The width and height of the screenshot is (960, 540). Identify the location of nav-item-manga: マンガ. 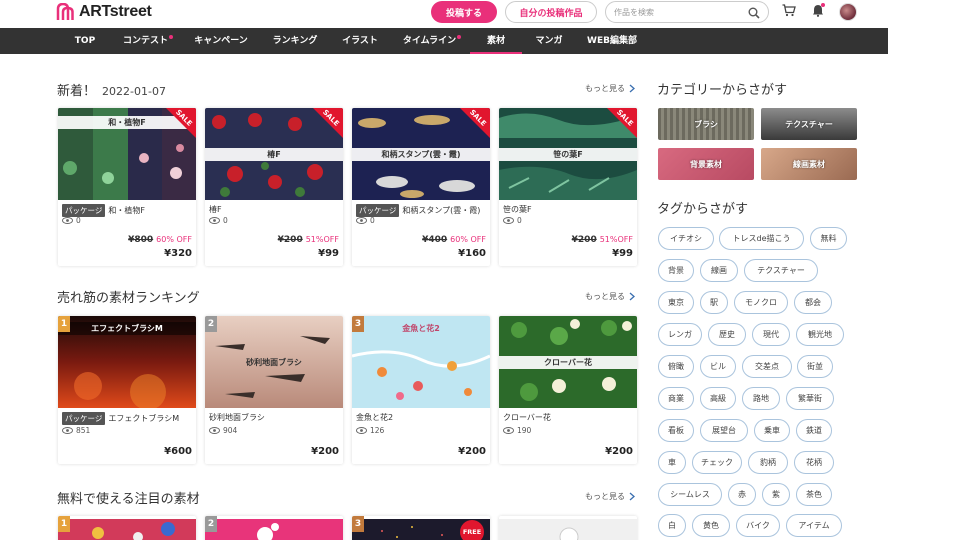
(549, 41).